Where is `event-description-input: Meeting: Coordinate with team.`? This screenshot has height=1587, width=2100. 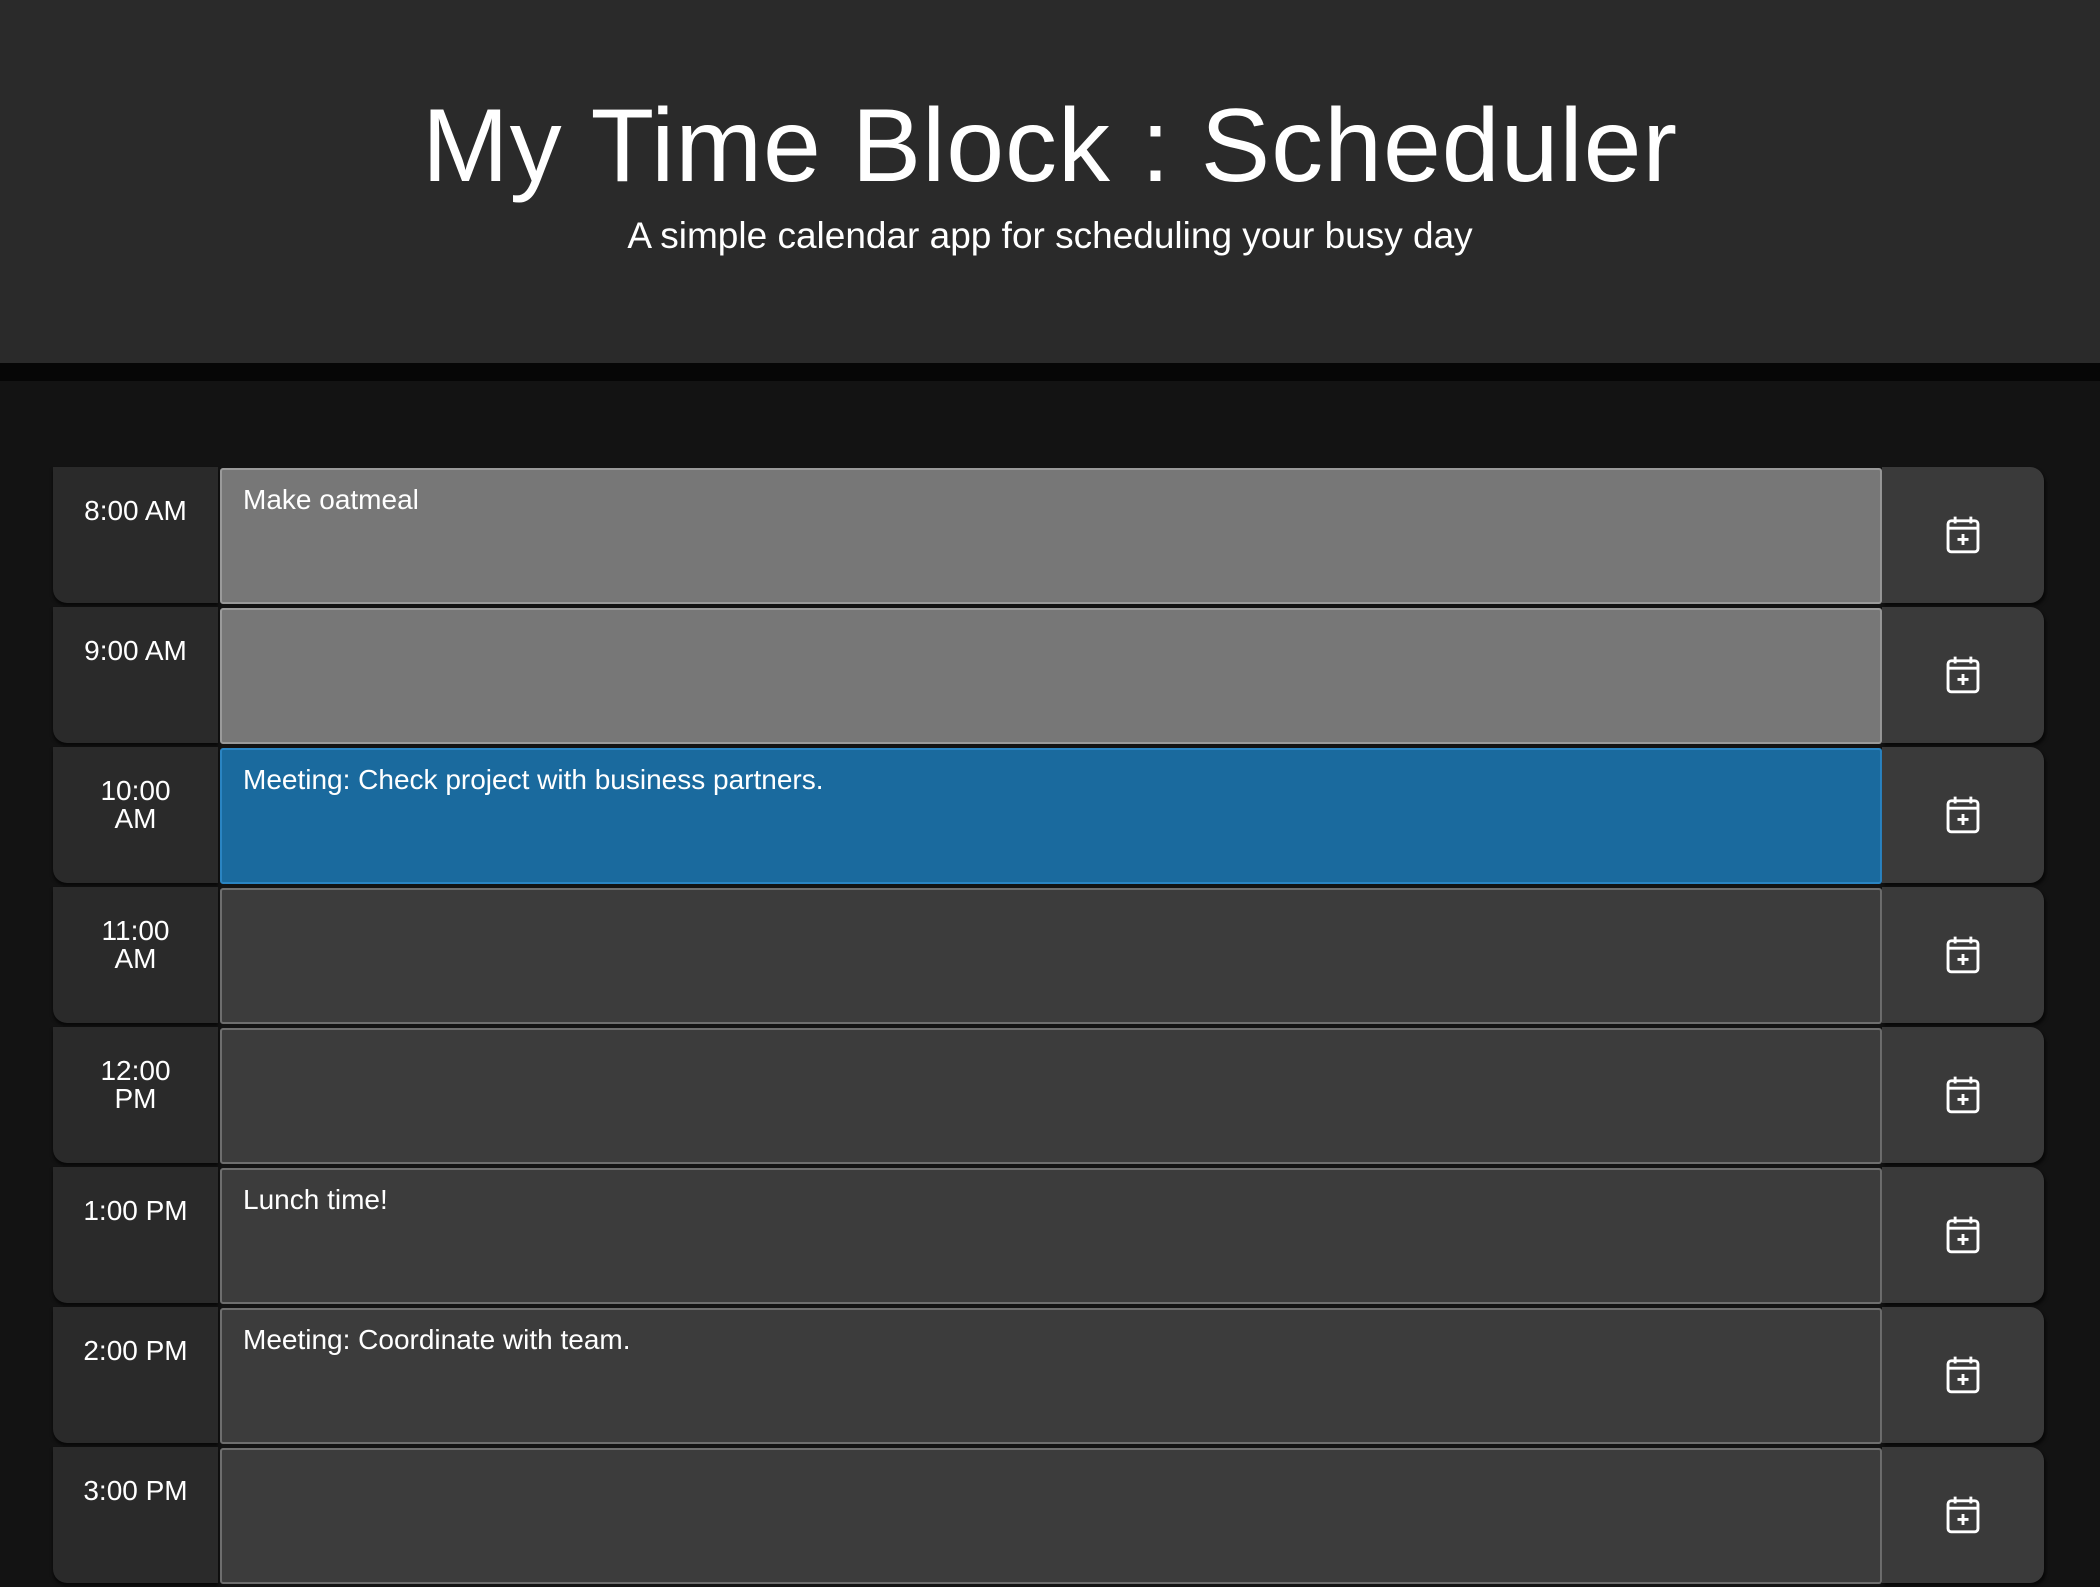
event-description-input: Meeting: Coordinate with team. is located at coordinates (1051, 1376).